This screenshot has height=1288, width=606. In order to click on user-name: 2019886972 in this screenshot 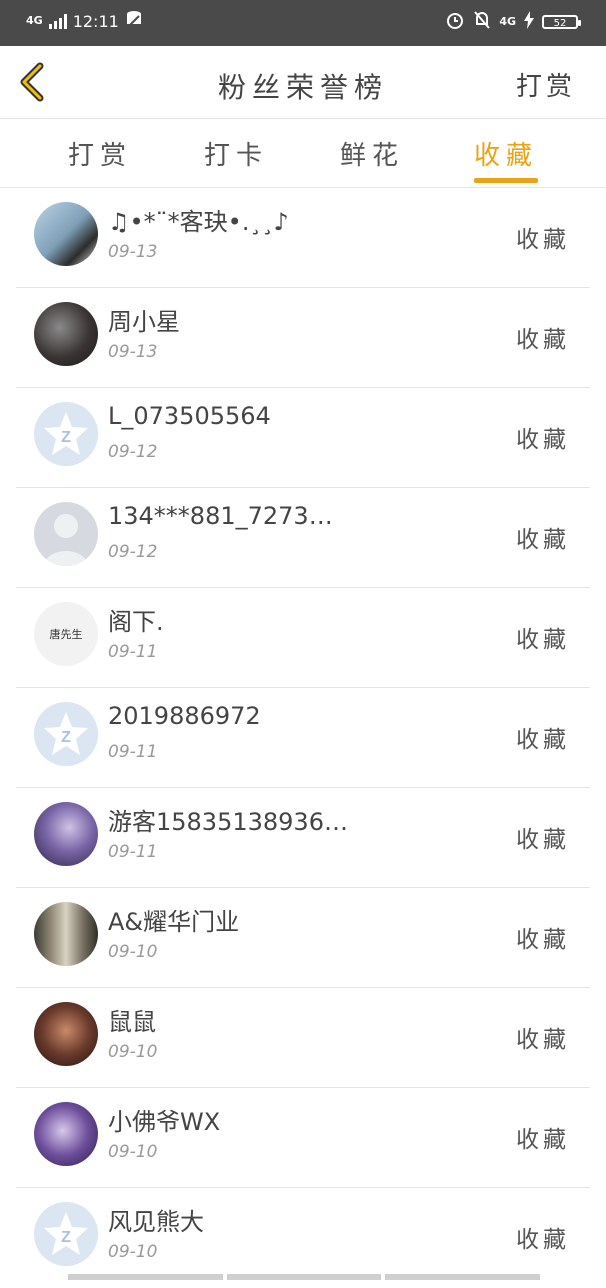, I will do `click(184, 716)`.